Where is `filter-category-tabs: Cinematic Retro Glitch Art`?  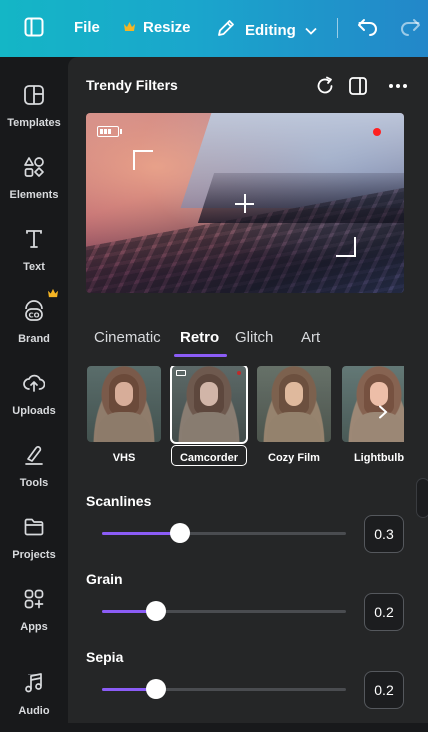
filter-category-tabs: Cinematic Retro Glitch Art is located at coordinates (246, 342).